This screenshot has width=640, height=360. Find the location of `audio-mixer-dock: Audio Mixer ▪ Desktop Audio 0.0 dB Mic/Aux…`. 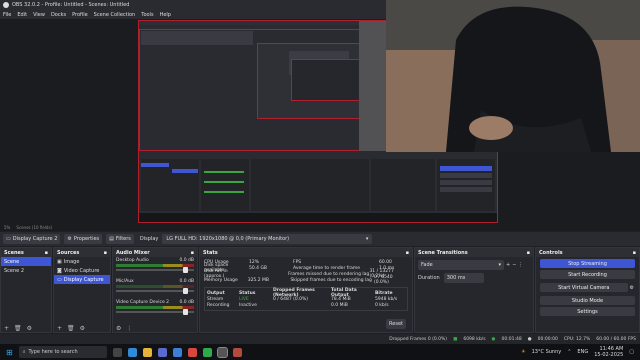

audio-mixer-dock: Audio Mixer ▪ Desktop Audio 0.0 dB Mic/Aux… is located at coordinates (155, 290).